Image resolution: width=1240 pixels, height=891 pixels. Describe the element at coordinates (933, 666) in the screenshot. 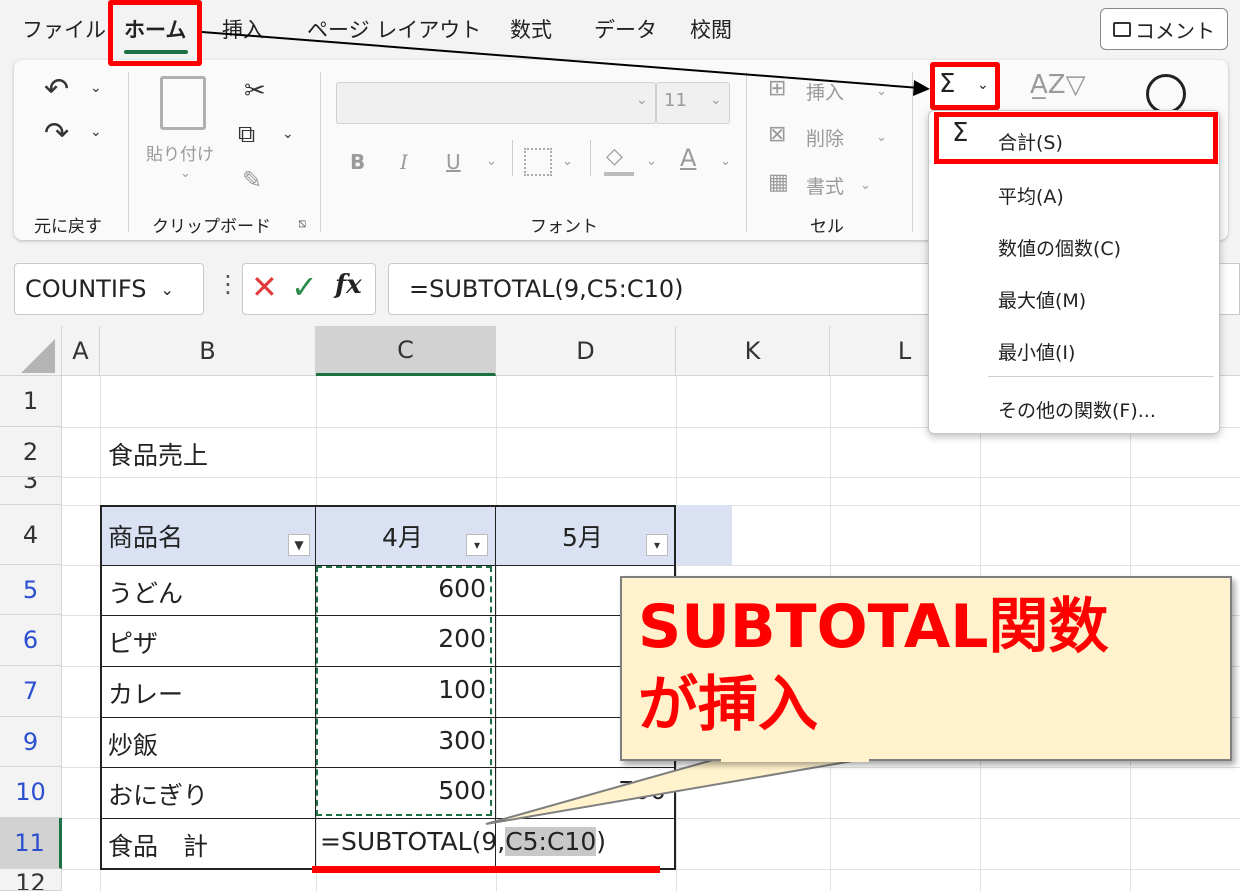

I see `callout-text: SUBTOTAL関数 が挿入` at that location.